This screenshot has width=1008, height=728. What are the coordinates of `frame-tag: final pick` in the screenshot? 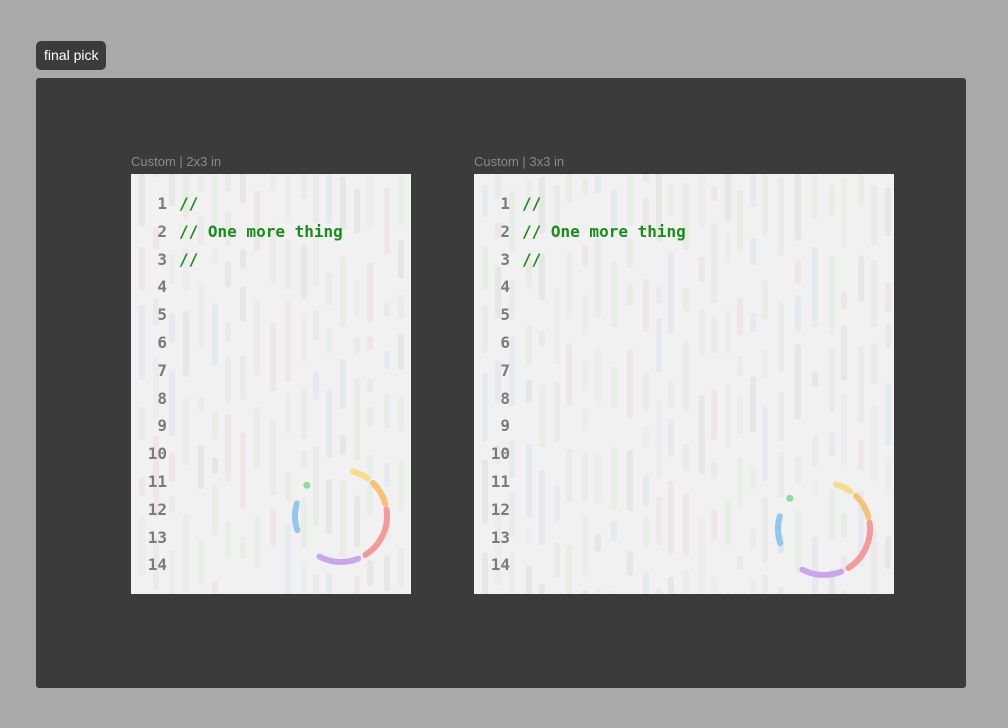 It's located at (71, 55).